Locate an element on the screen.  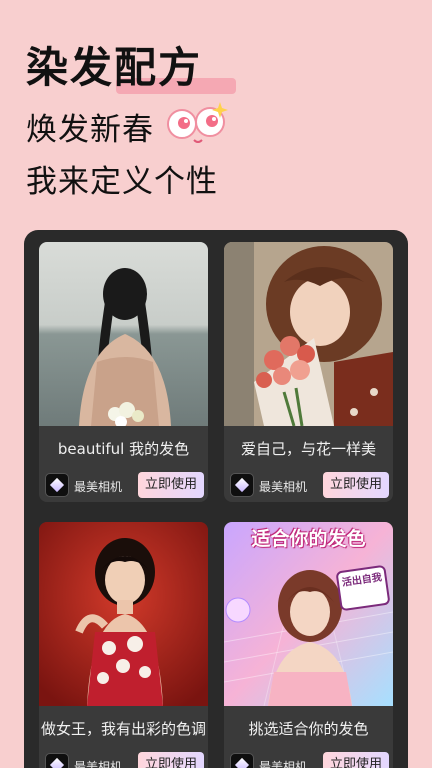
card-caption: 做女王，我有出彩的色调 is located at coordinates (123, 729).